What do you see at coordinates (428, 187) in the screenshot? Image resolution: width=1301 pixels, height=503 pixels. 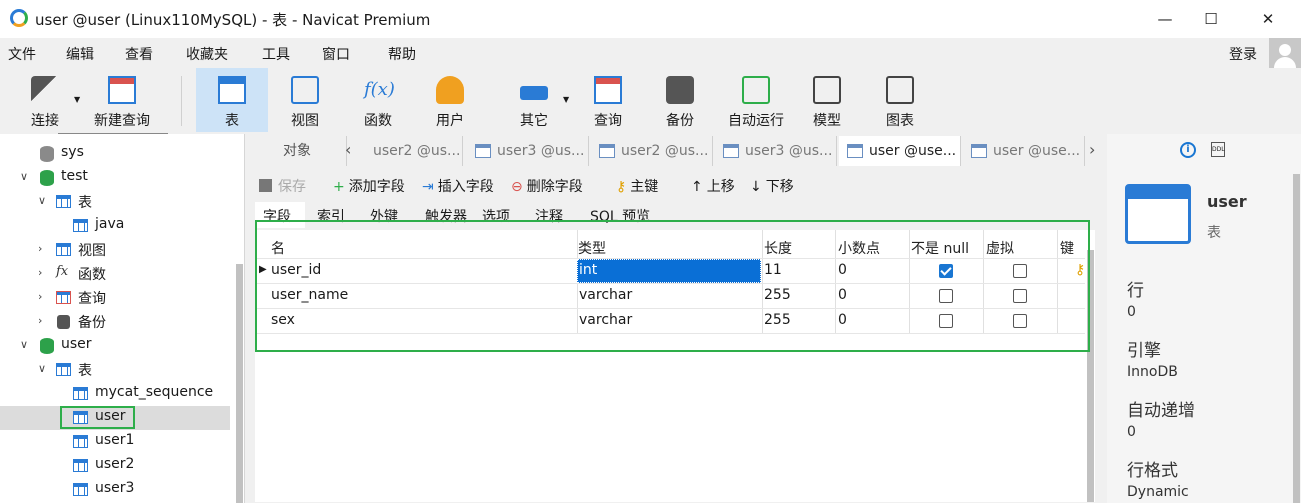 I see `insert-field-icon: ⇥` at bounding box center [428, 187].